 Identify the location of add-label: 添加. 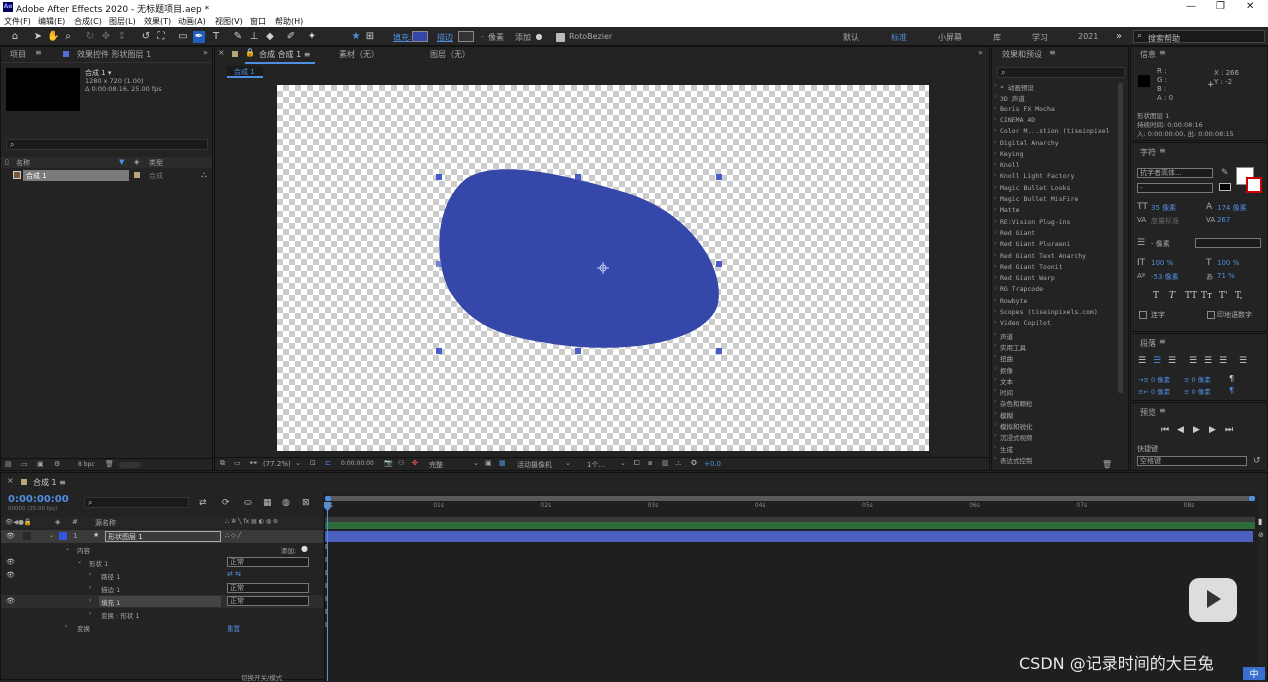
(523, 37).